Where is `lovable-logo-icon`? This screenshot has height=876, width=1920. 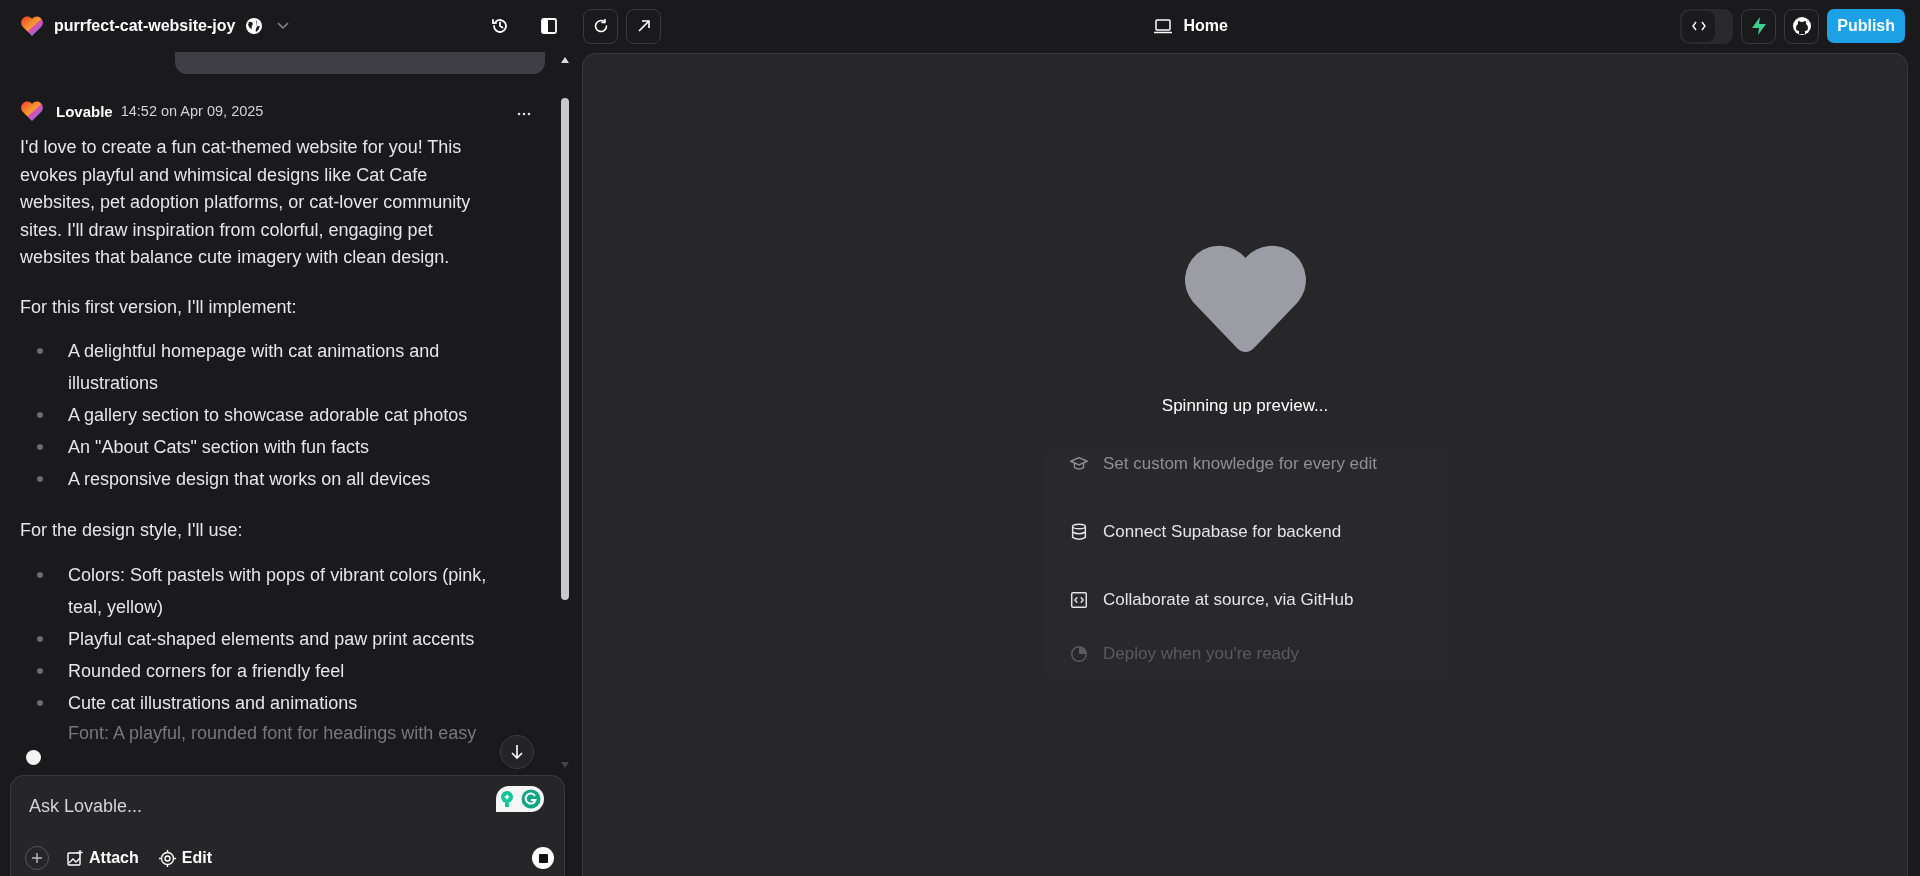 lovable-logo-icon is located at coordinates (32, 26).